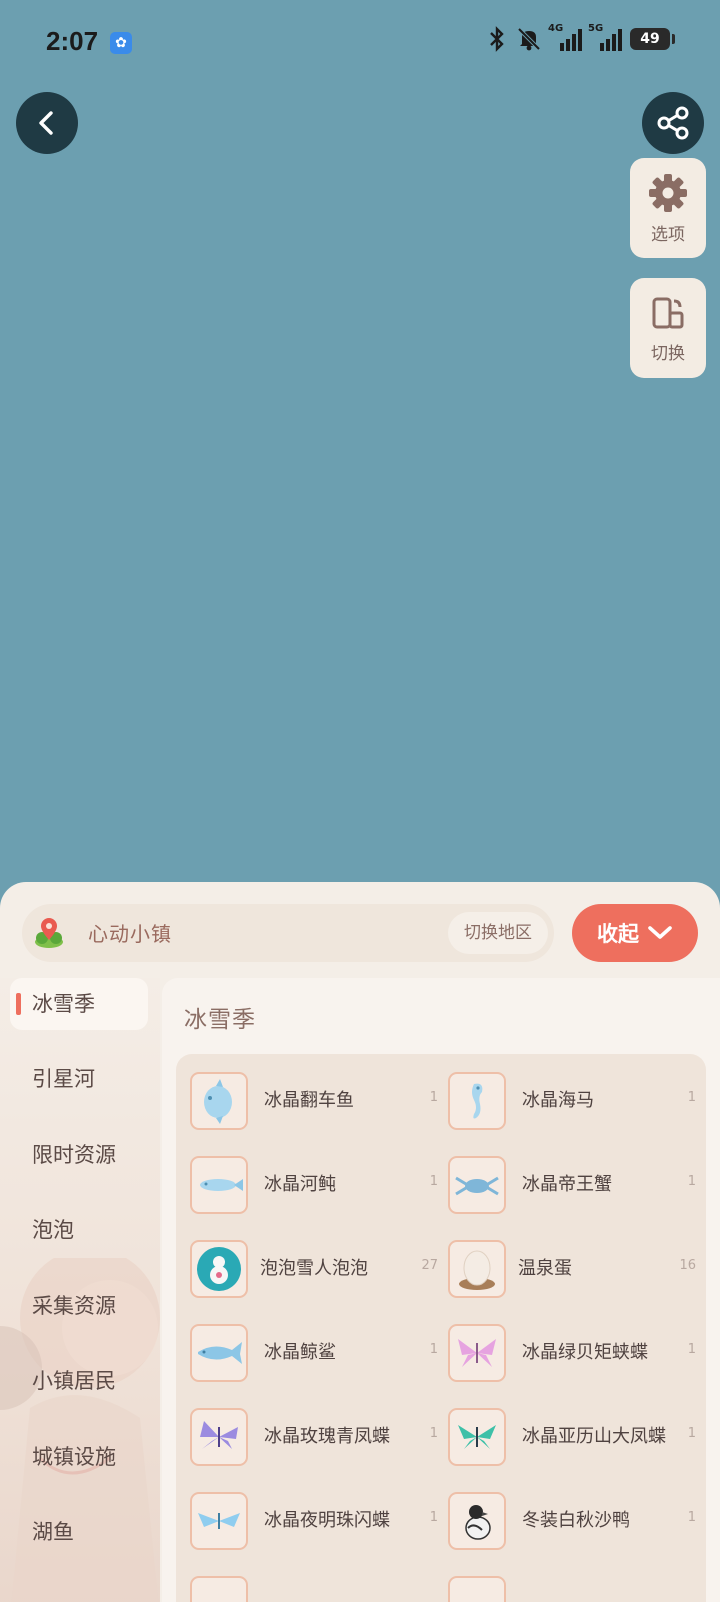 The width and height of the screenshot is (720, 1602). What do you see at coordinates (477, 1437) in the screenshot?
I see `butterfly-teal-icon` at bounding box center [477, 1437].